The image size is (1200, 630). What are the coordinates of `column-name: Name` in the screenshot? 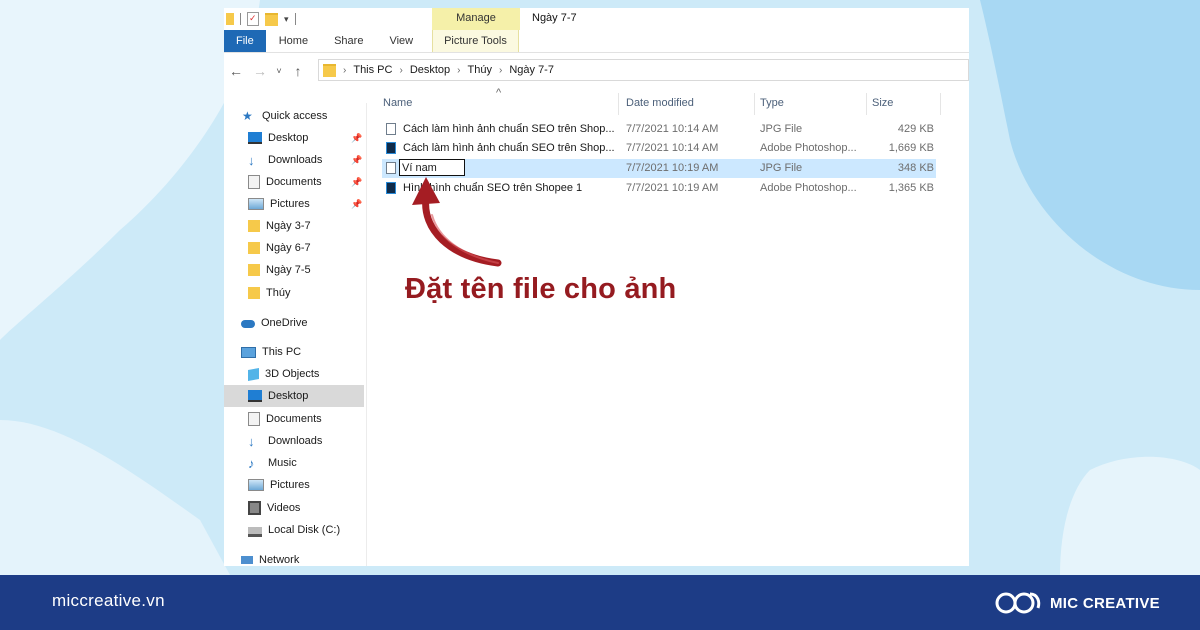 It's located at (397, 103).